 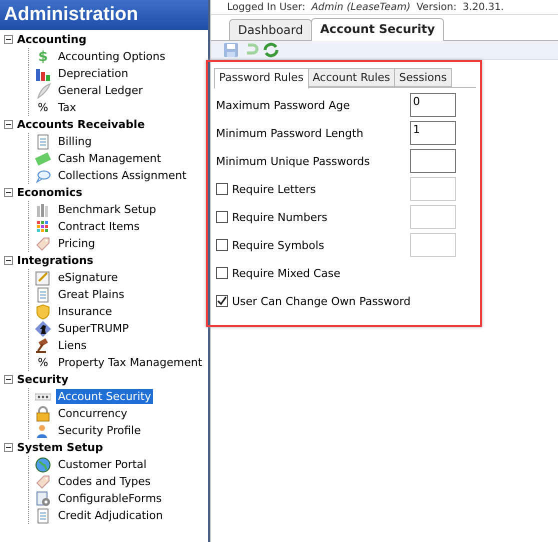 I want to click on checkbox-label: Require Mixed Case, so click(x=352, y=273).